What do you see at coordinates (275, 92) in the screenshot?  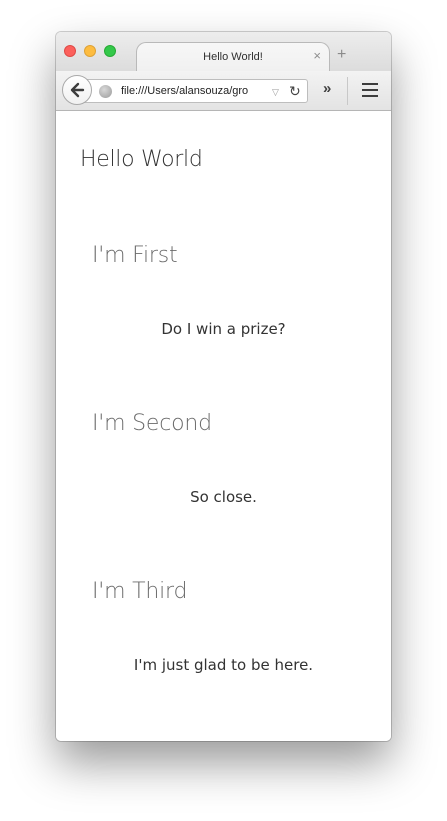 I see `history-dropdown-icon: ▽` at bounding box center [275, 92].